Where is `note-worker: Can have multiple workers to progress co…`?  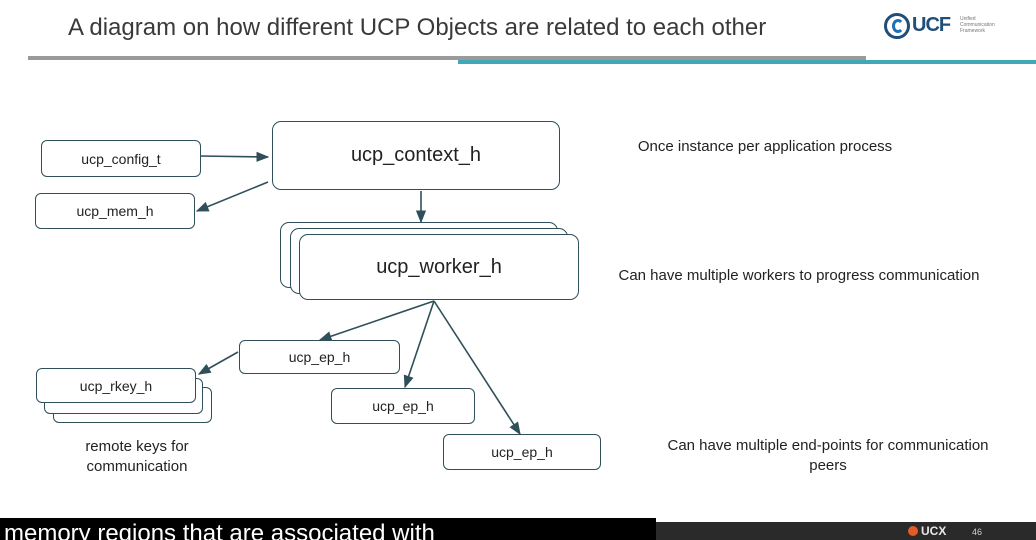 note-worker: Can have multiple workers to progress co… is located at coordinates (799, 275).